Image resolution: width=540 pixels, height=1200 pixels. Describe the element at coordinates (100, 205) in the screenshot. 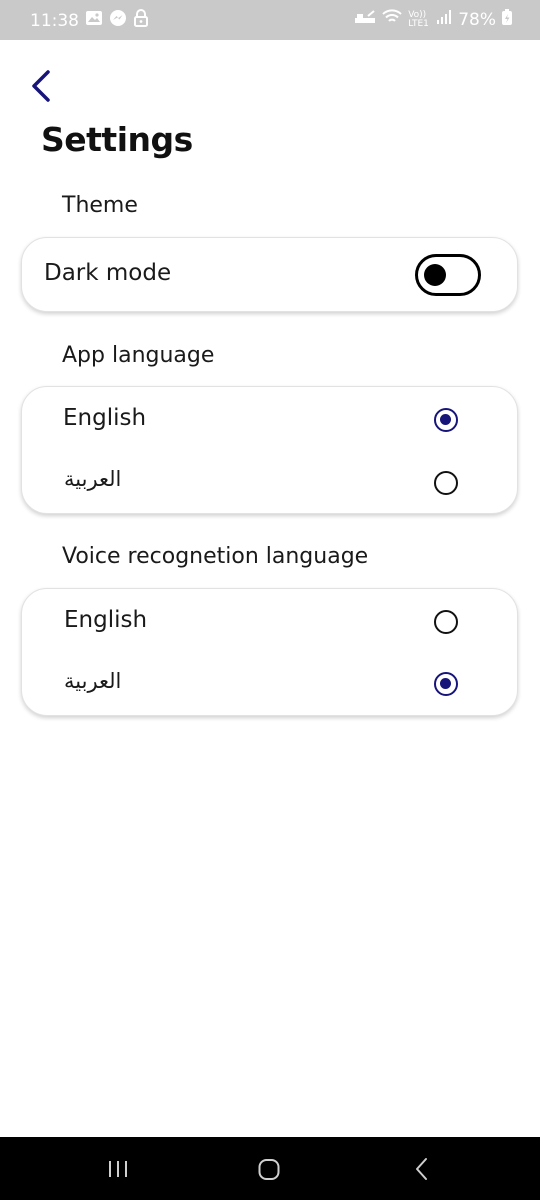

I see `theme-section-label: Theme` at that location.